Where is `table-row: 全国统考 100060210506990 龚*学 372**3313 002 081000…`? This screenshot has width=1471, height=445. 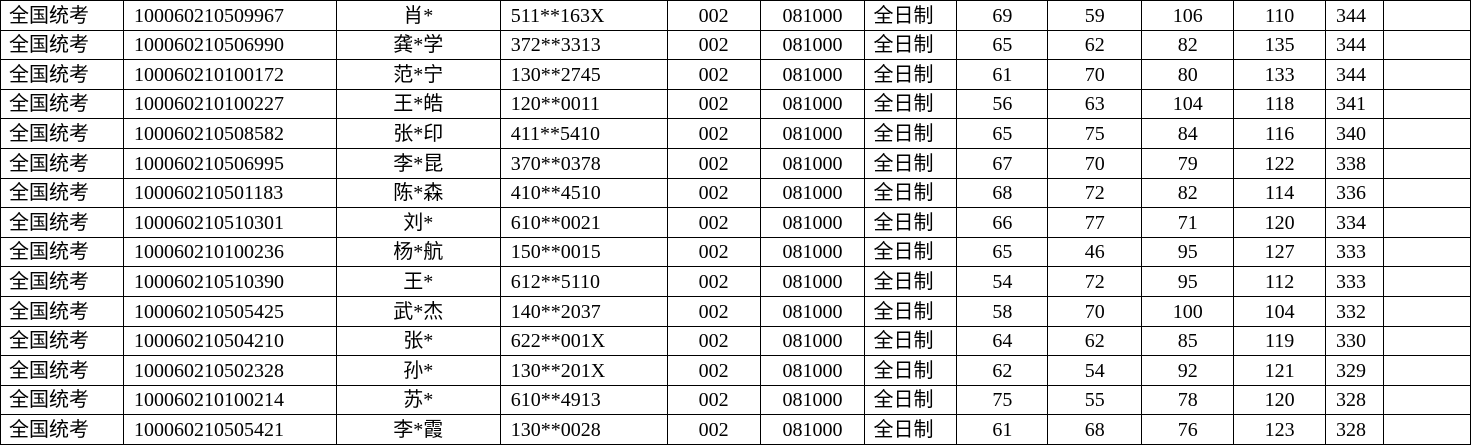 table-row: 全国统考 100060210506990 龚*学 372**3313 002 081000… is located at coordinates (735, 45).